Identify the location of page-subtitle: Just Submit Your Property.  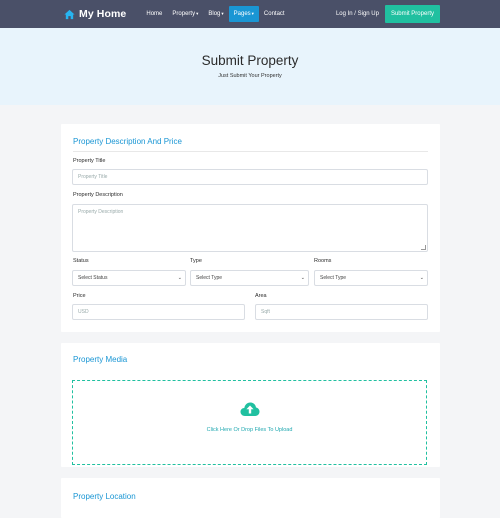
(250, 76).